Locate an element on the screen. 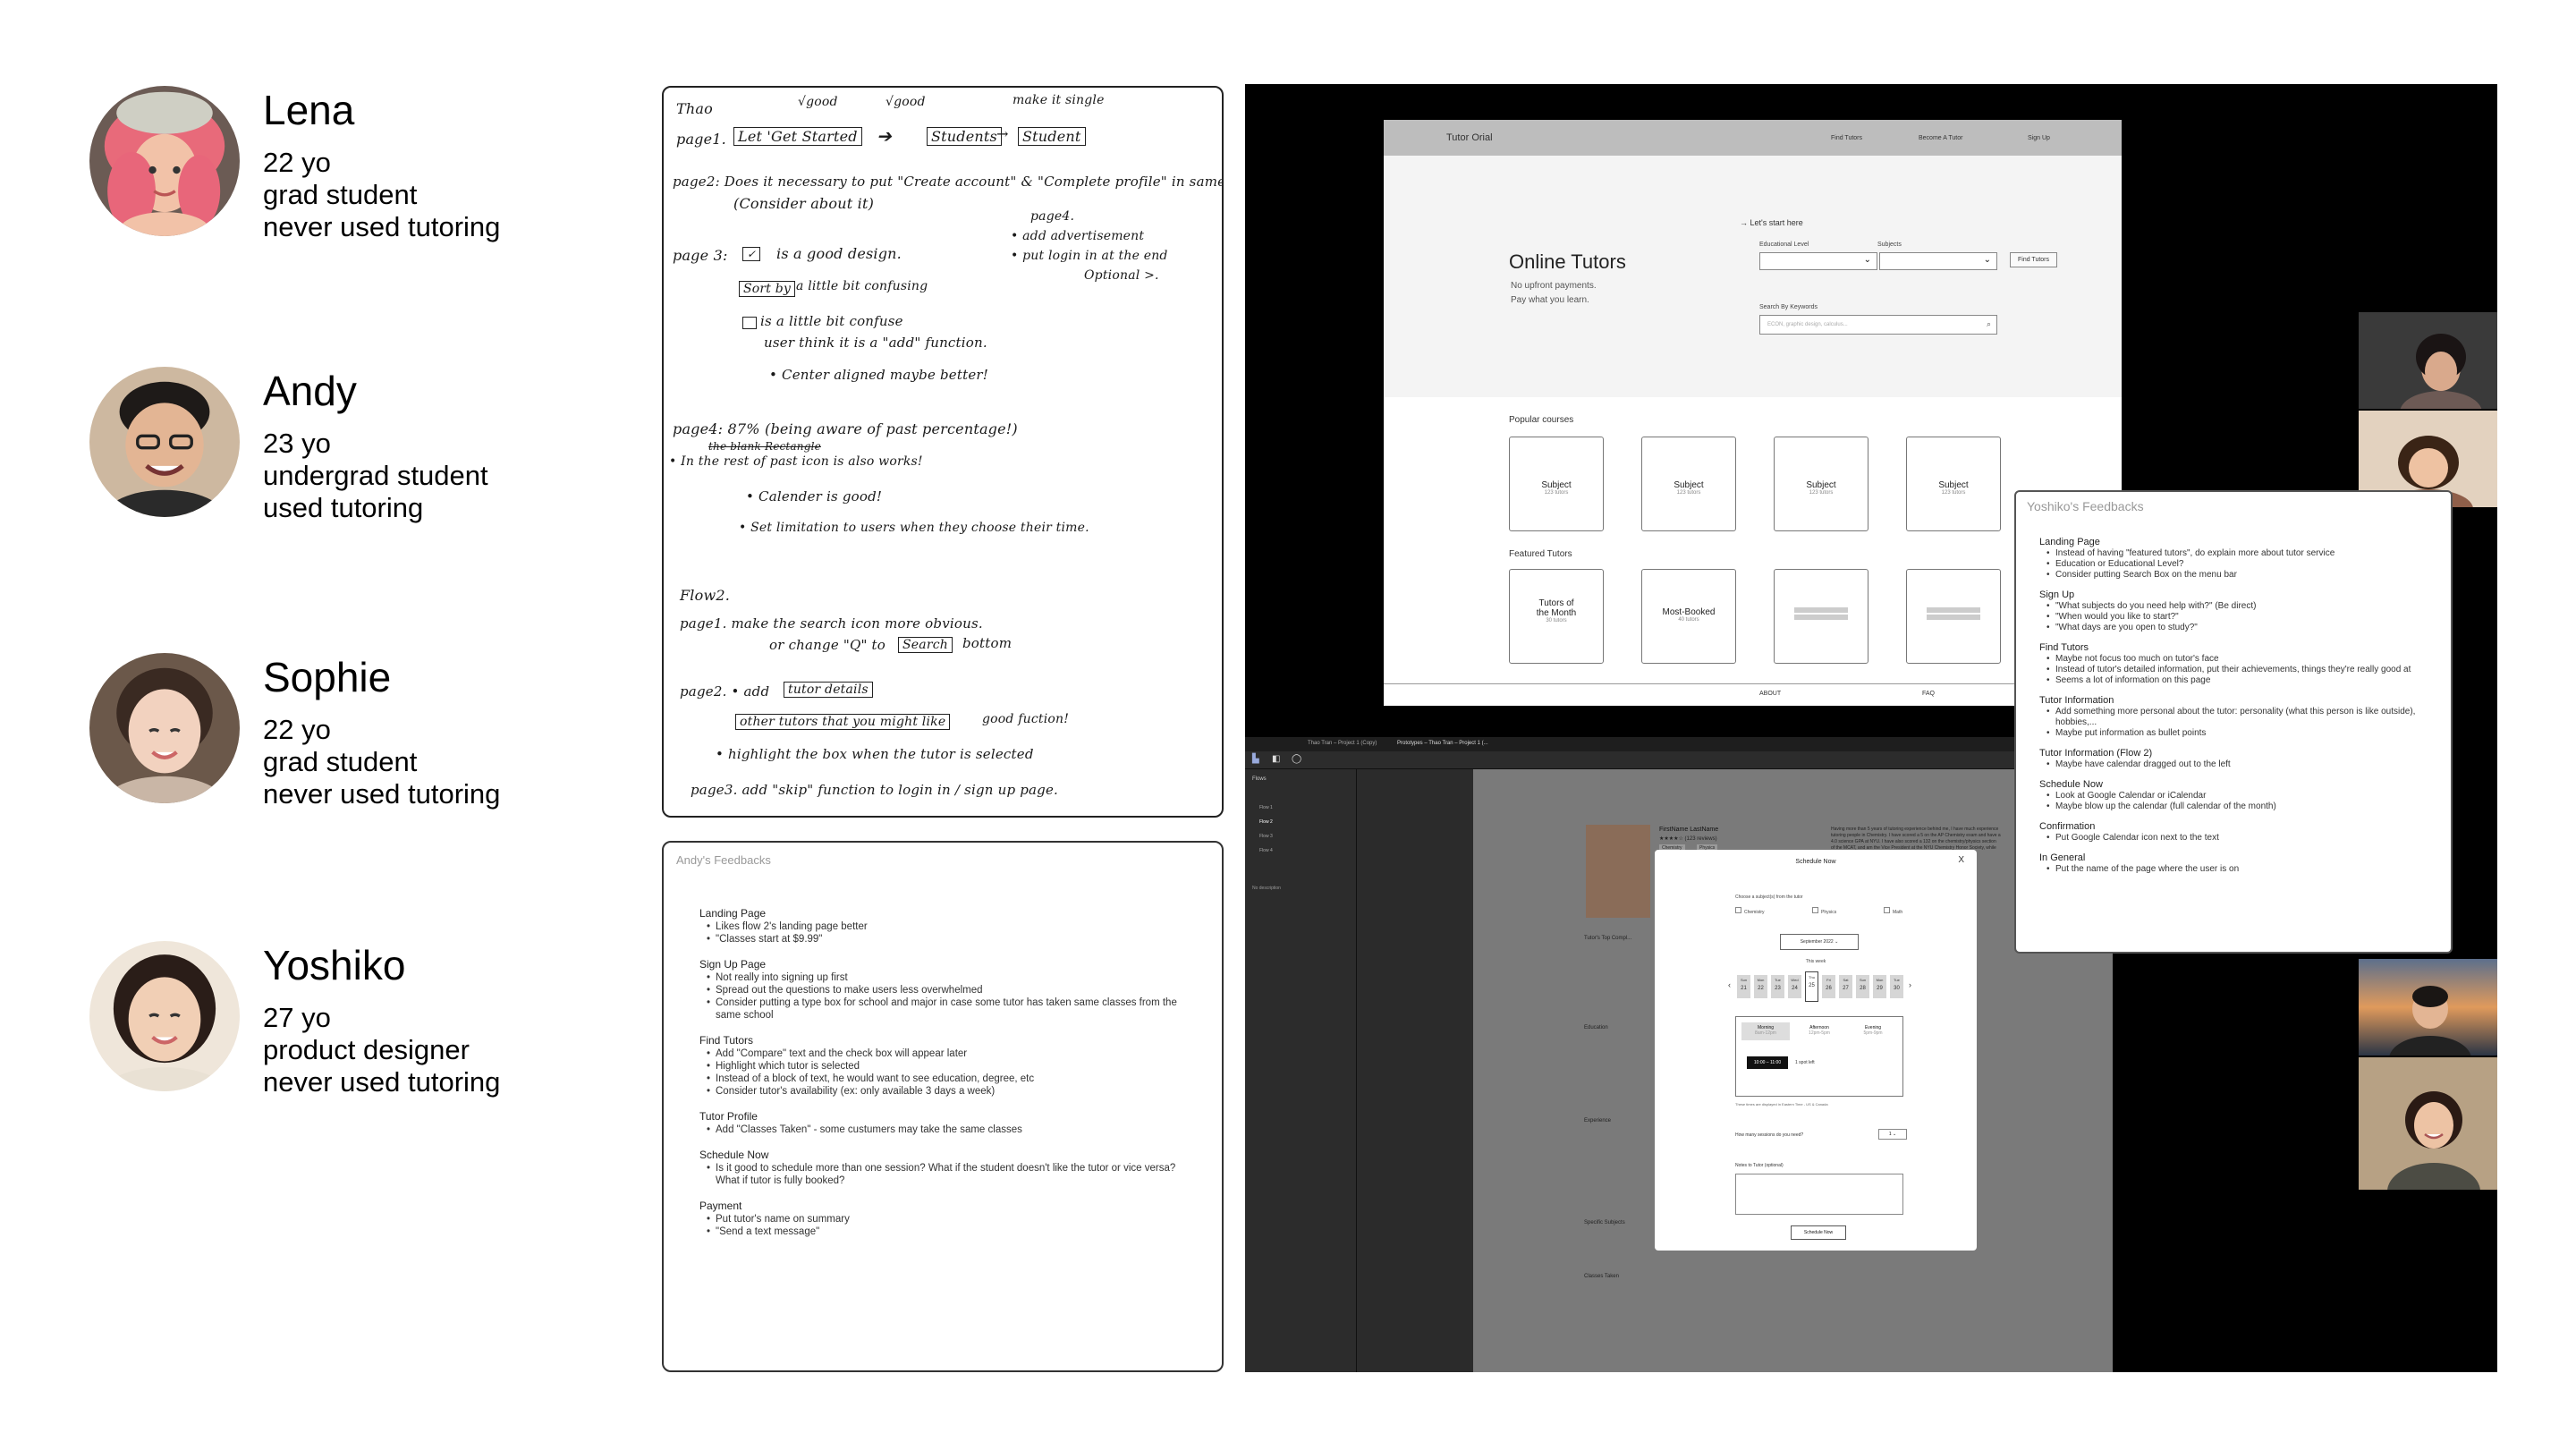  note-box: other tutors that you might like is located at coordinates (843, 722).